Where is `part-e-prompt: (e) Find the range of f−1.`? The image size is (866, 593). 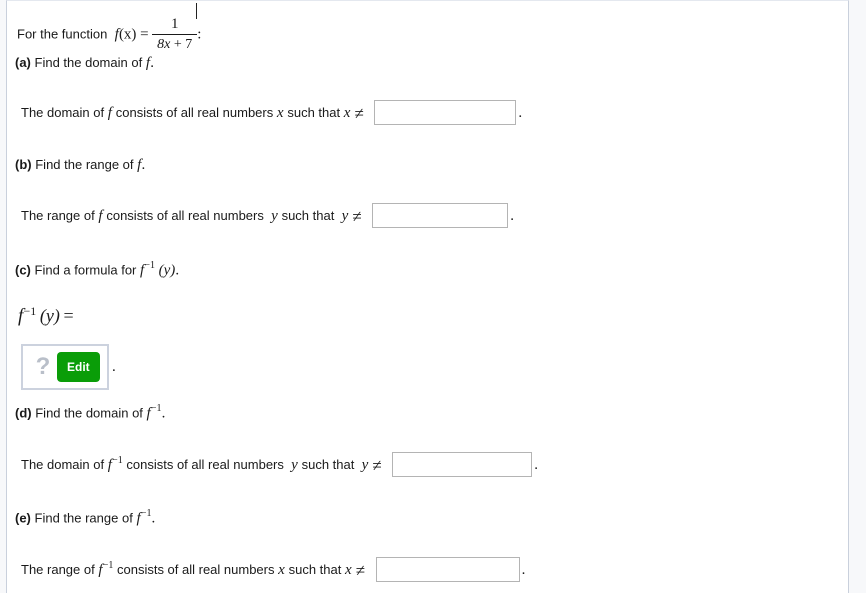 part-e-prompt: (e) Find the range of f−1. is located at coordinates (85, 517).